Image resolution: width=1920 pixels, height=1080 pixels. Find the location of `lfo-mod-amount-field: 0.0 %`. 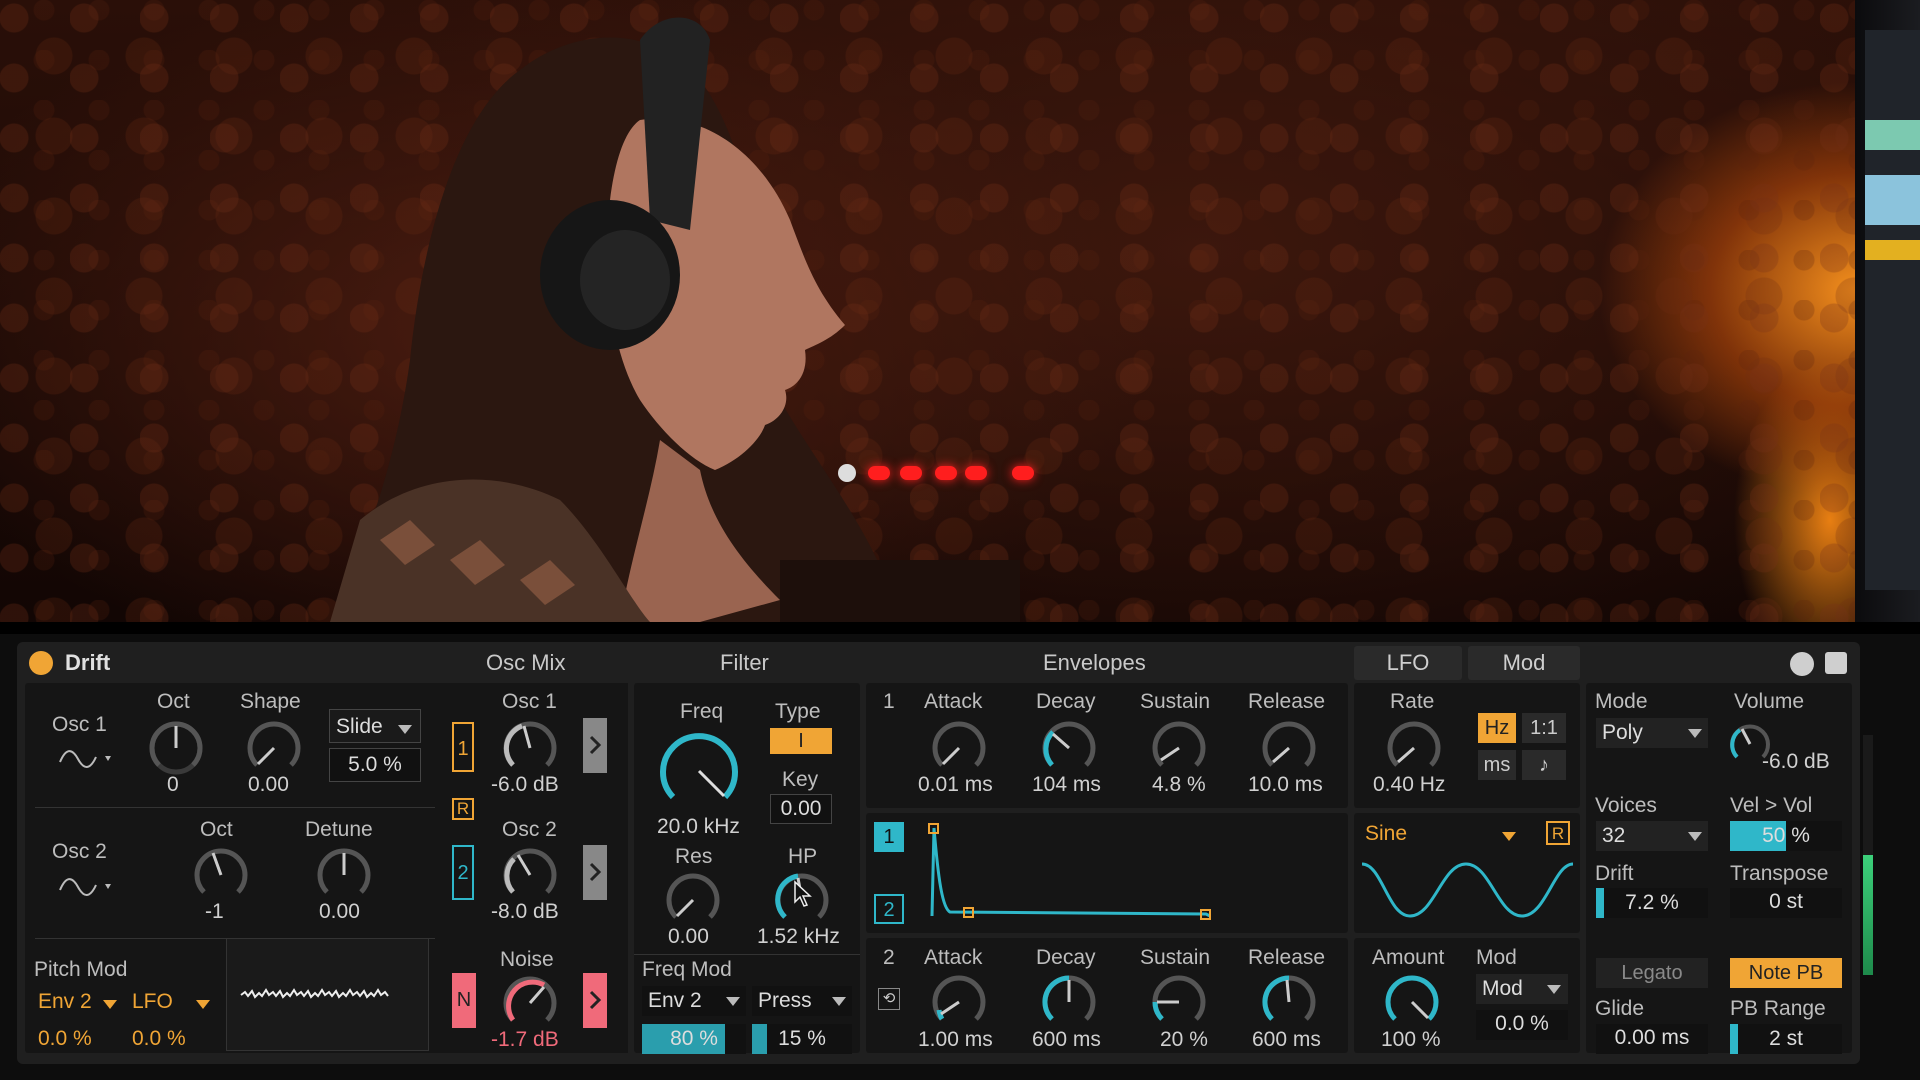

lfo-mod-amount-field: 0.0 % is located at coordinates (1522, 1025).